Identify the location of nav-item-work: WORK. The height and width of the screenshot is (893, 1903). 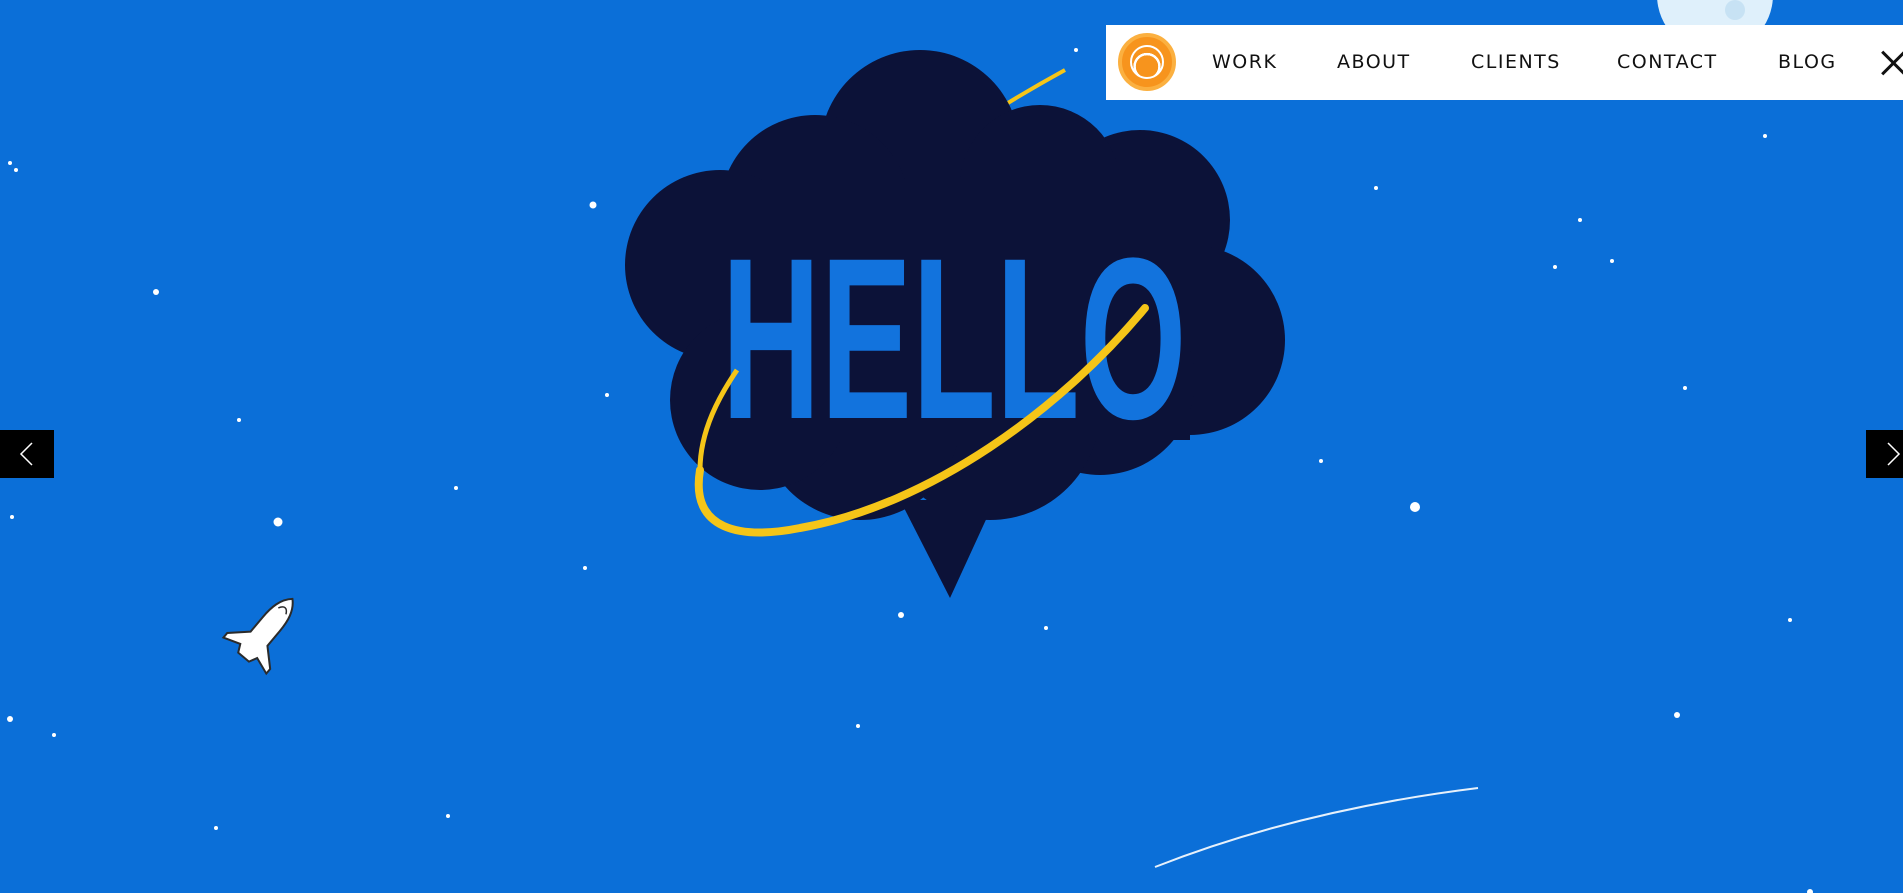
(1244, 62).